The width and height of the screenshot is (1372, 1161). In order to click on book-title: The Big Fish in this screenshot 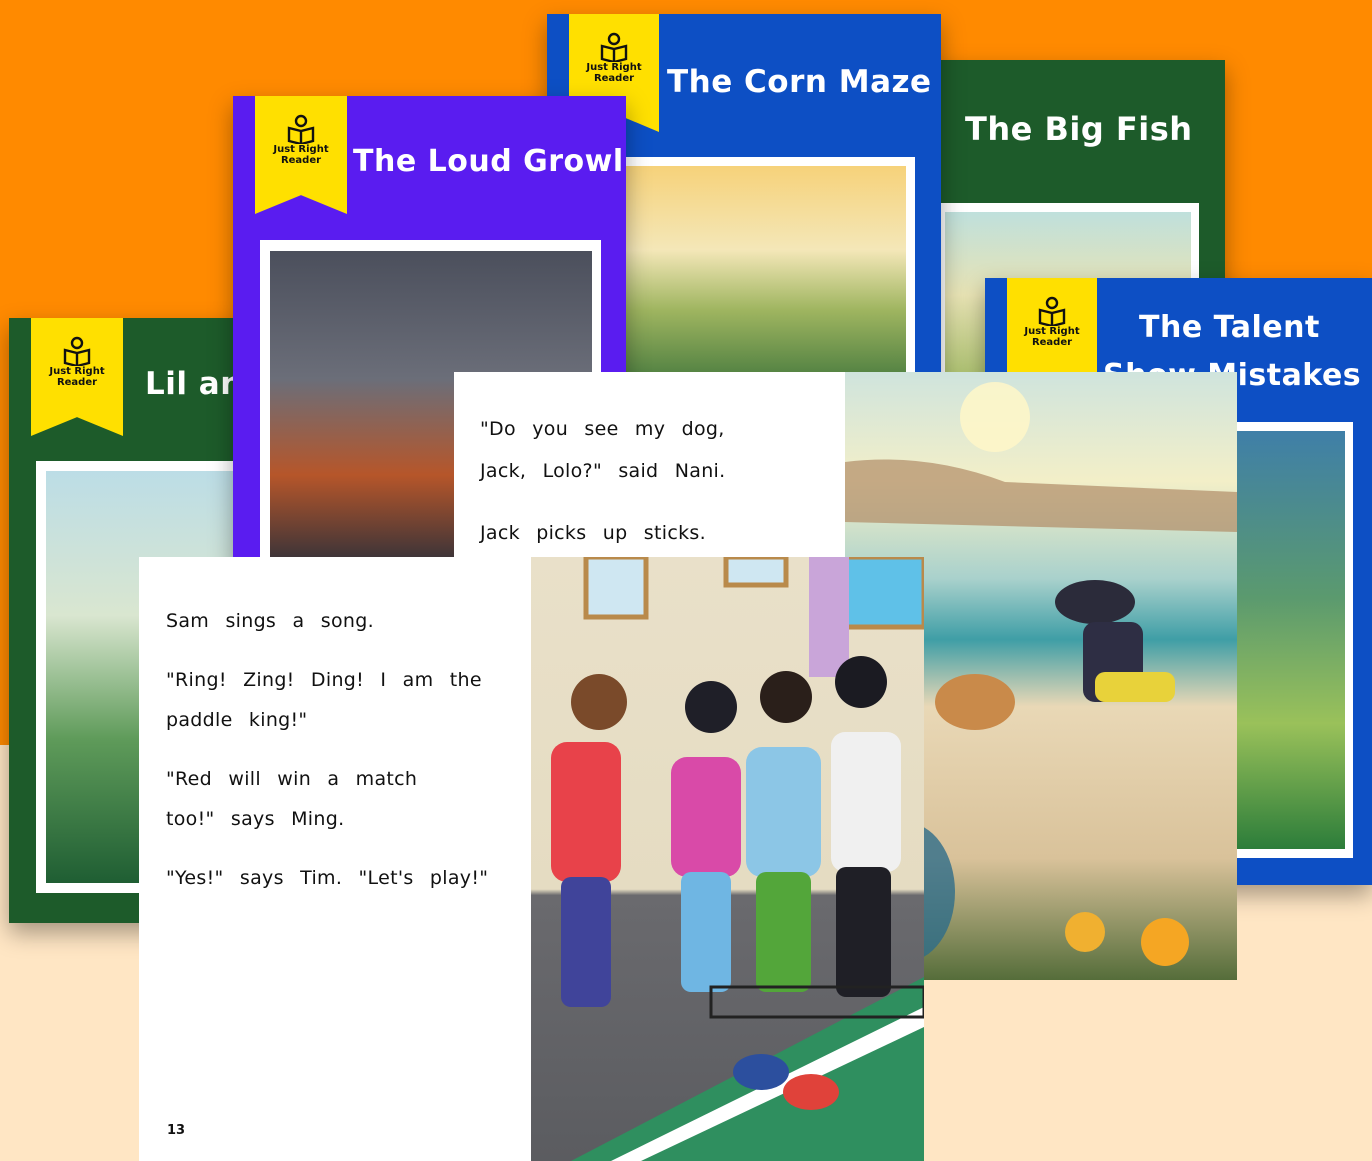, I will do `click(1079, 129)`.